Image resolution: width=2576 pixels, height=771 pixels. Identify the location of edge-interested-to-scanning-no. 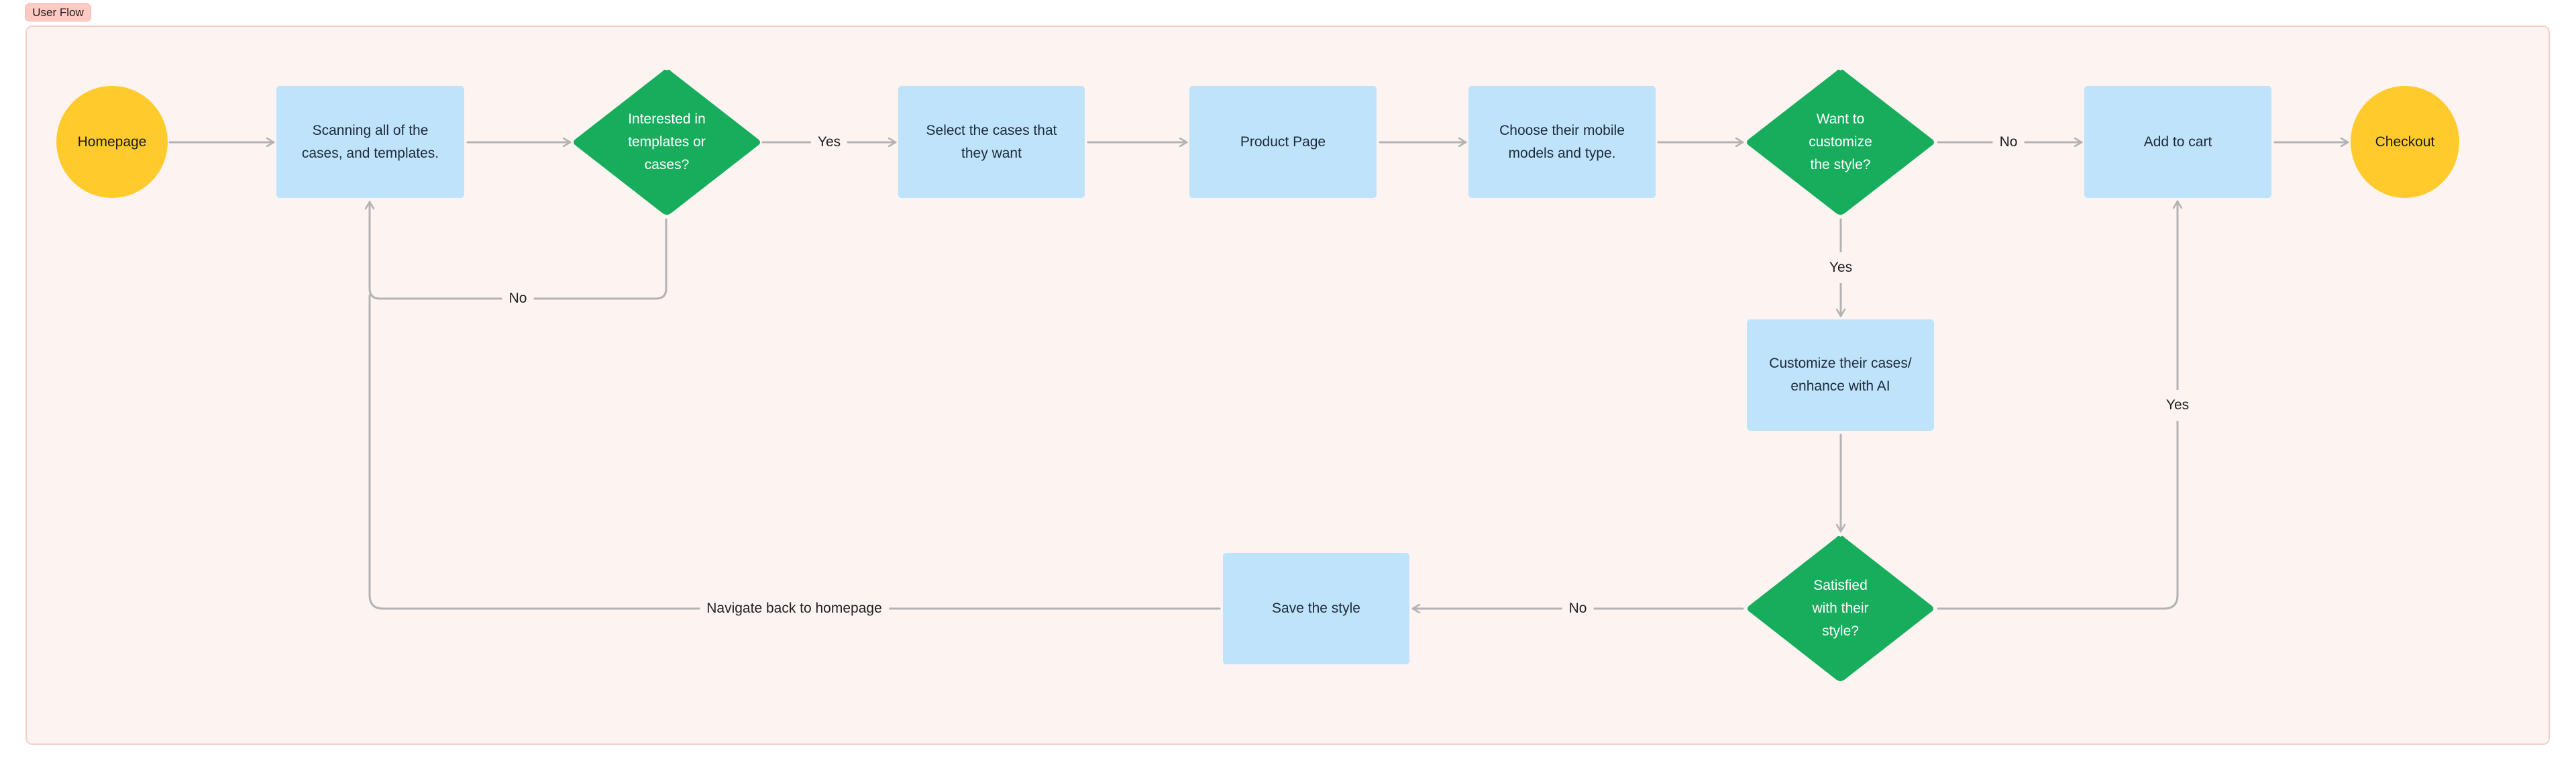
(518, 250).